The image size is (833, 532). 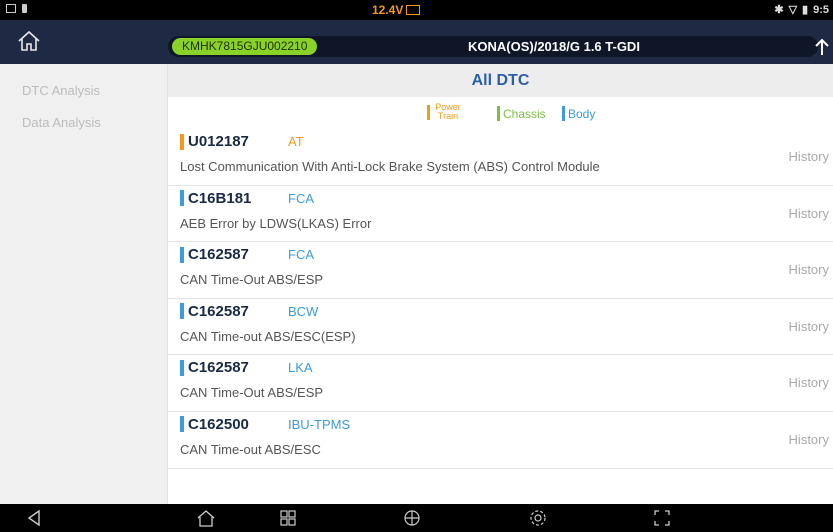 What do you see at coordinates (34, 518) in the screenshot?
I see `back-icon` at bounding box center [34, 518].